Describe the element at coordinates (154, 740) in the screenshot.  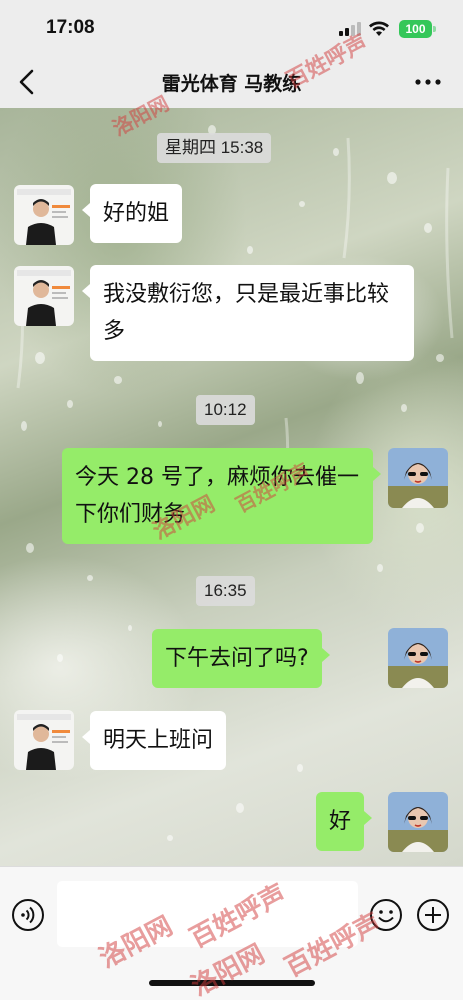
I see `message-bubble: 明天上班问` at that location.